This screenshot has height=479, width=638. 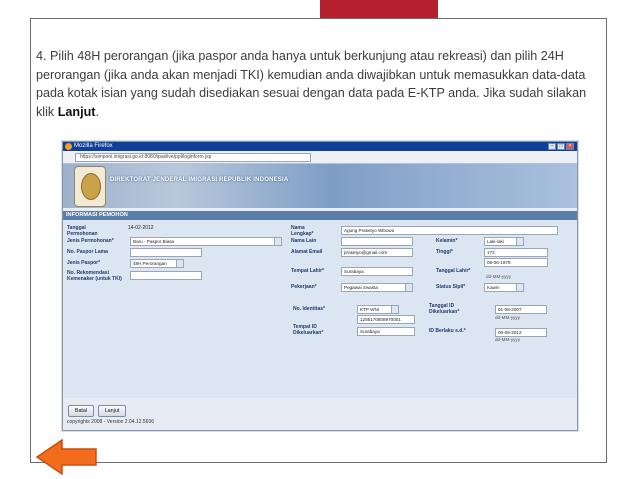 I want to click on arrow-left-icon, so click(x=67, y=457).